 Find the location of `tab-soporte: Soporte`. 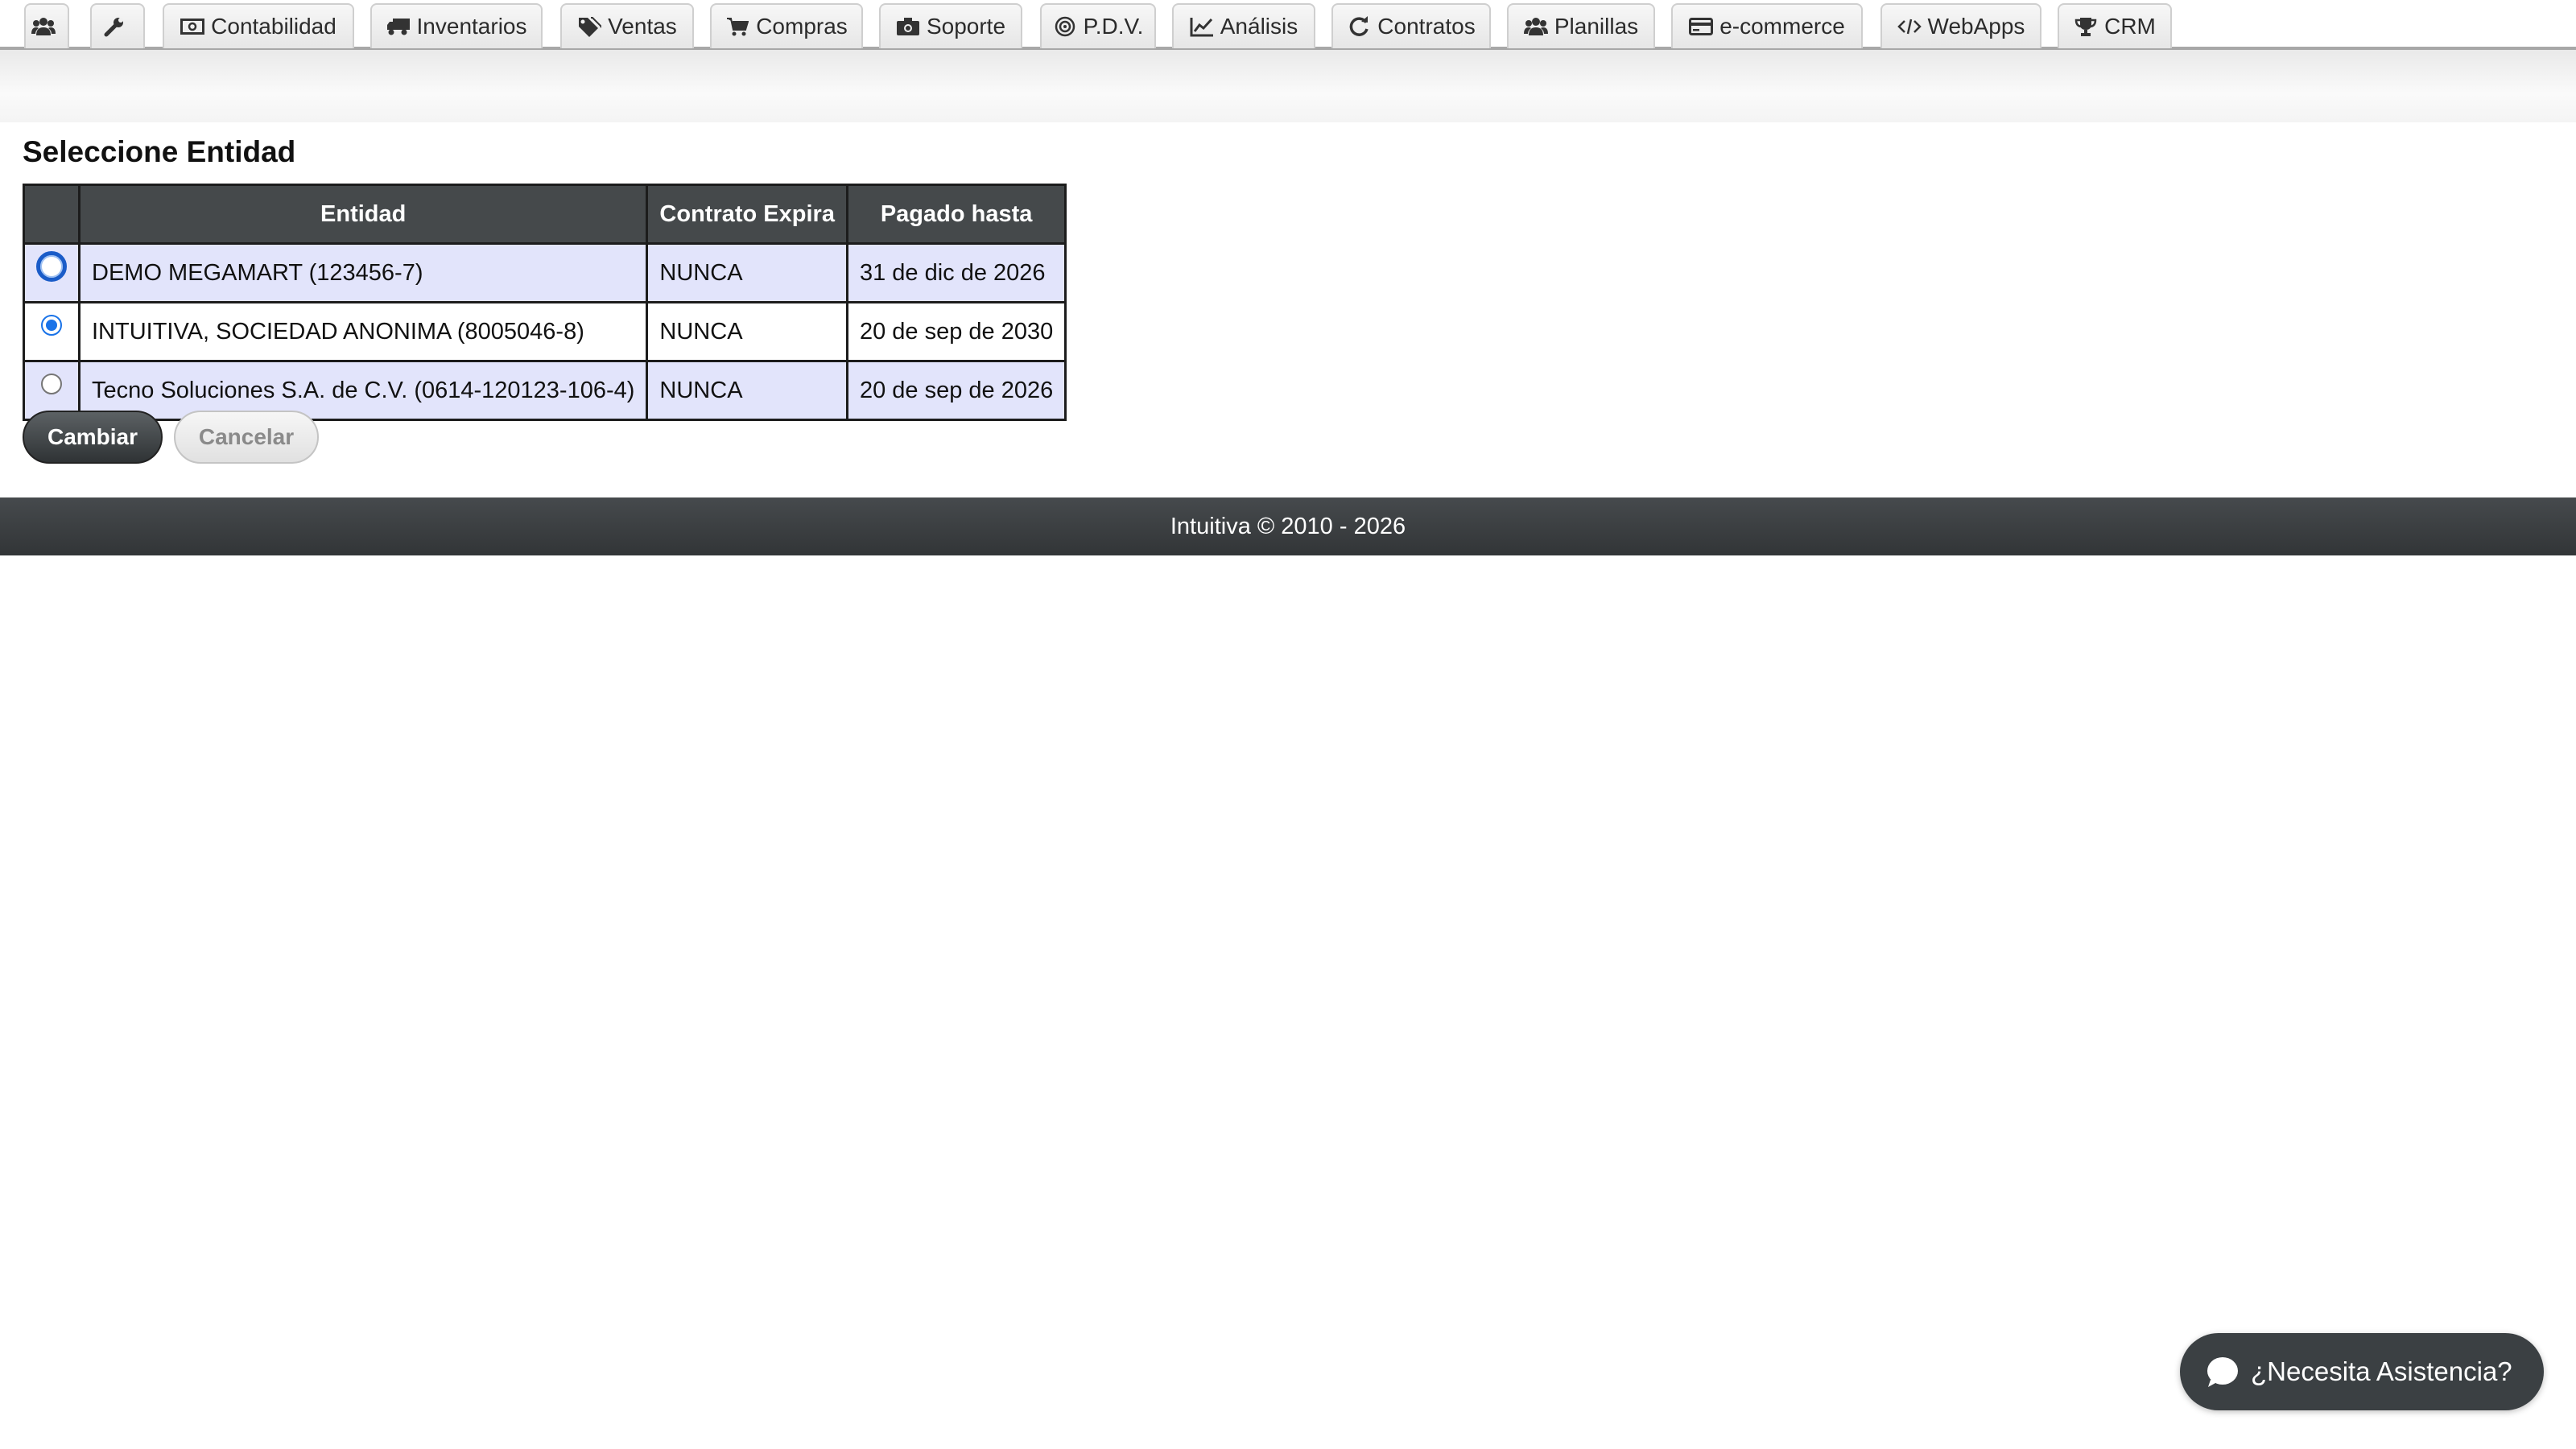

tab-soporte: Soporte is located at coordinates (950, 25).